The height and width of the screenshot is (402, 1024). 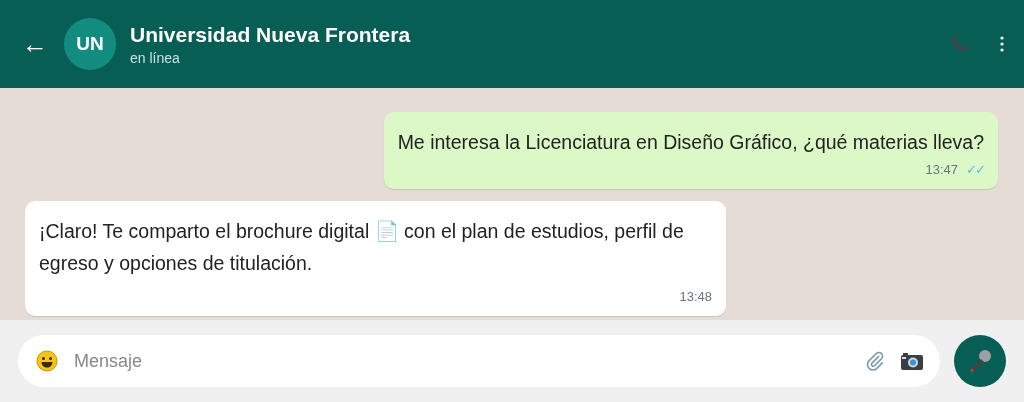 What do you see at coordinates (479, 361) in the screenshot?
I see `message-bar: Mensaje` at bounding box center [479, 361].